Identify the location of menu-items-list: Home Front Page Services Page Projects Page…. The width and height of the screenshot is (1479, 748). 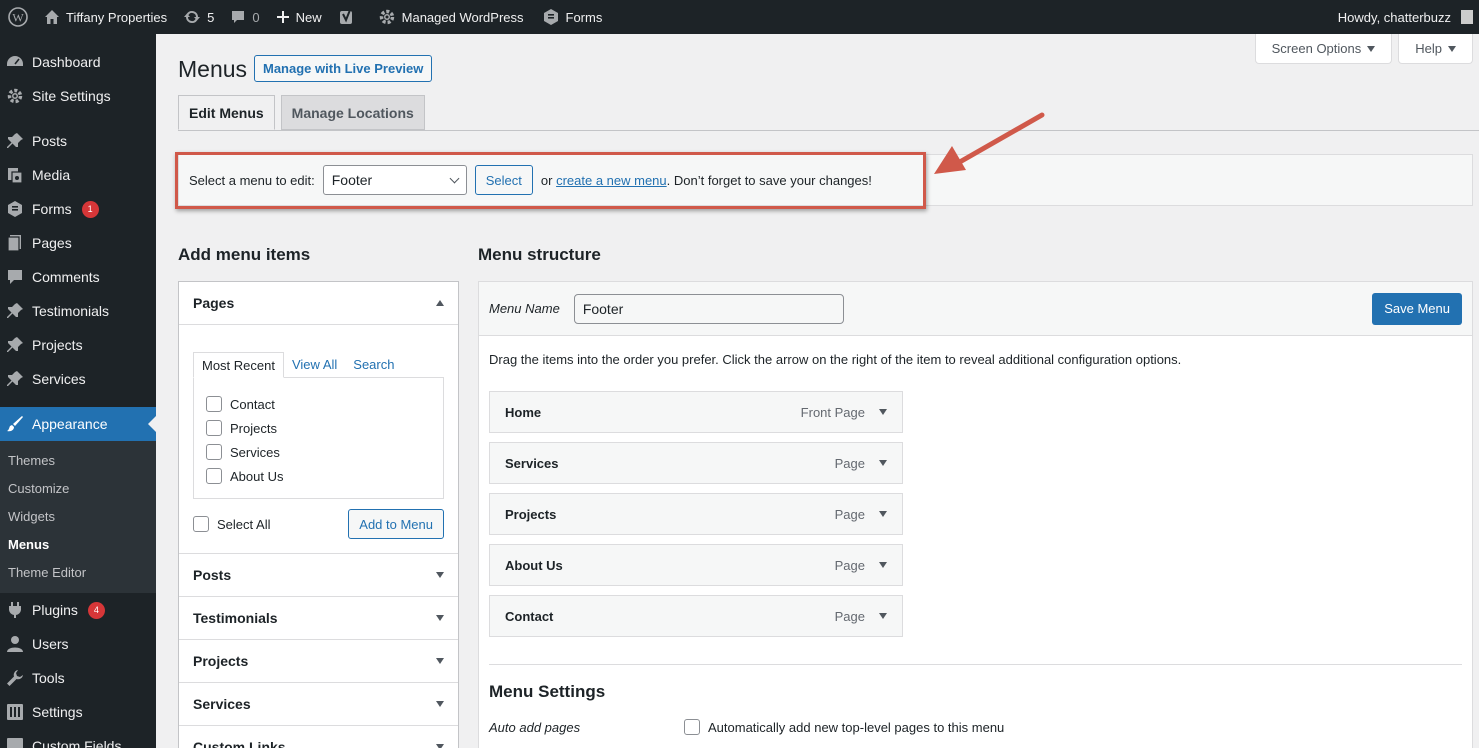
(696, 518).